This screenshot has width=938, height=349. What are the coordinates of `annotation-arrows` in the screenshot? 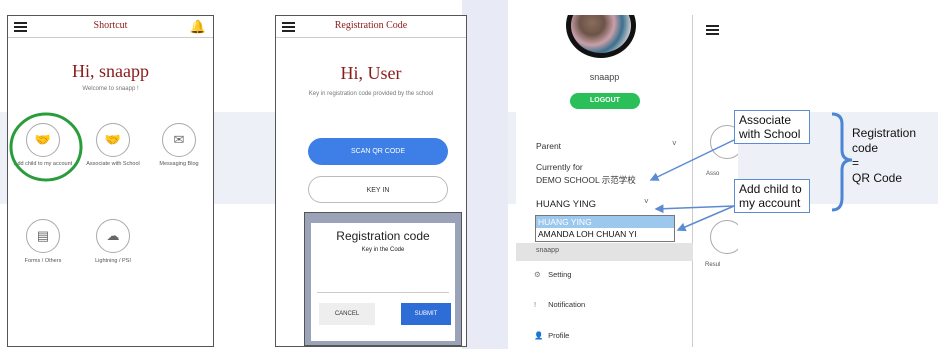 It's located at (751, 172).